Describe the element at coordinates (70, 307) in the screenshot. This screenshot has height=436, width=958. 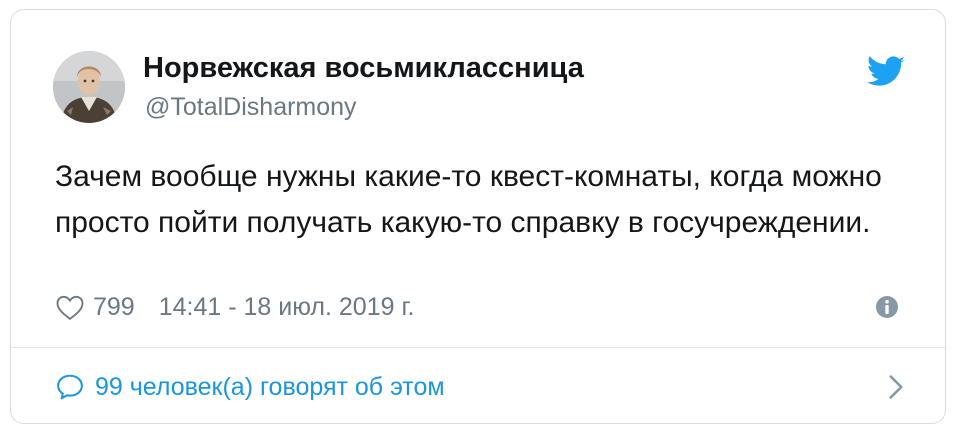
I see `heart-icon` at that location.